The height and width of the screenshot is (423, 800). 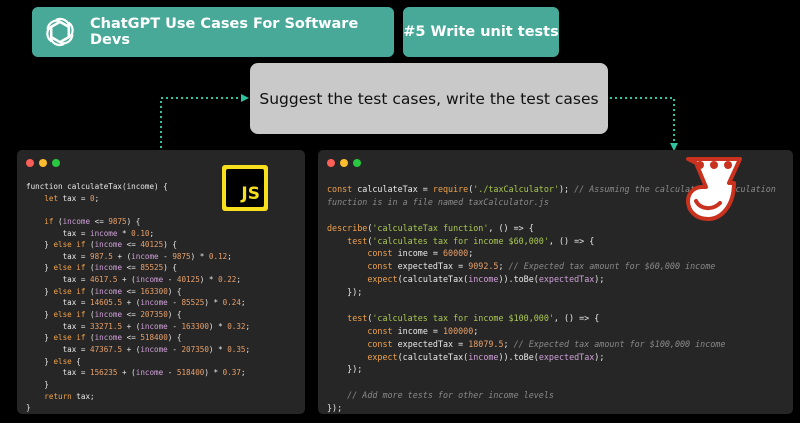 I want to click on code-line: } else if (income <= 207350) {, so click(x=138, y=315).